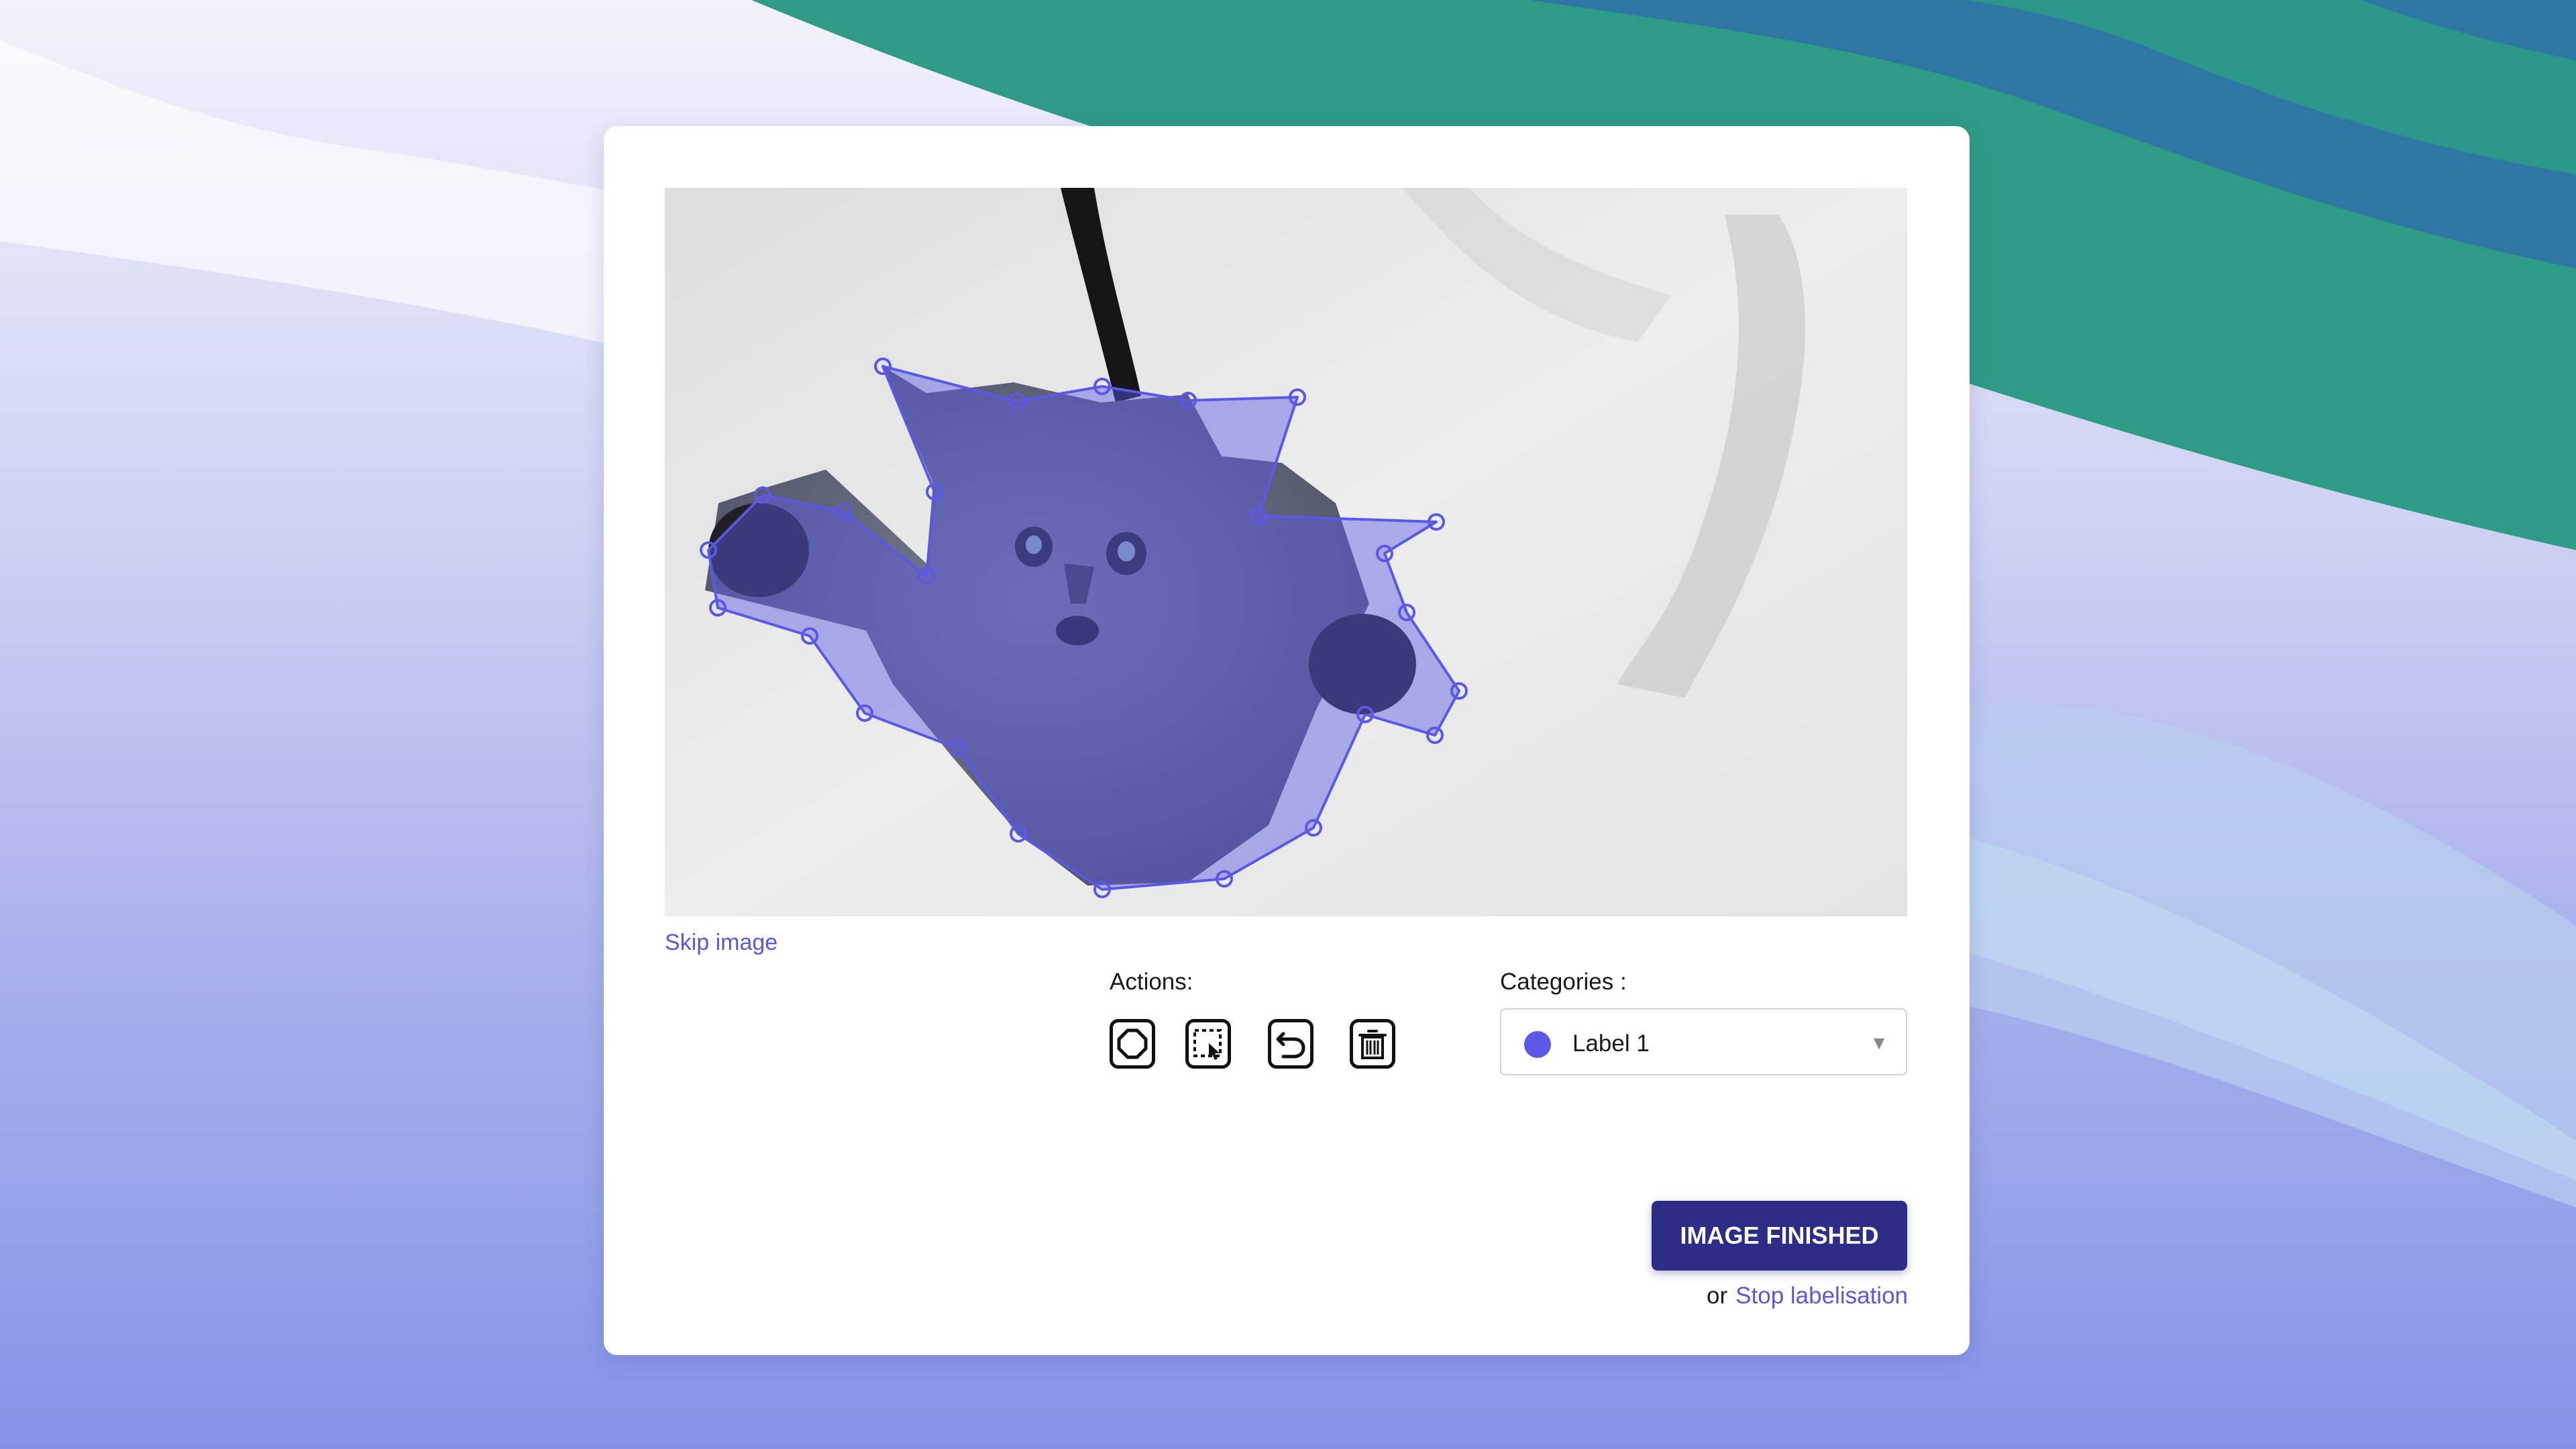 The image size is (2576, 1449). Describe the element at coordinates (1821, 1296) in the screenshot. I see `stop-labelisation-link: Stop labelisation` at that location.